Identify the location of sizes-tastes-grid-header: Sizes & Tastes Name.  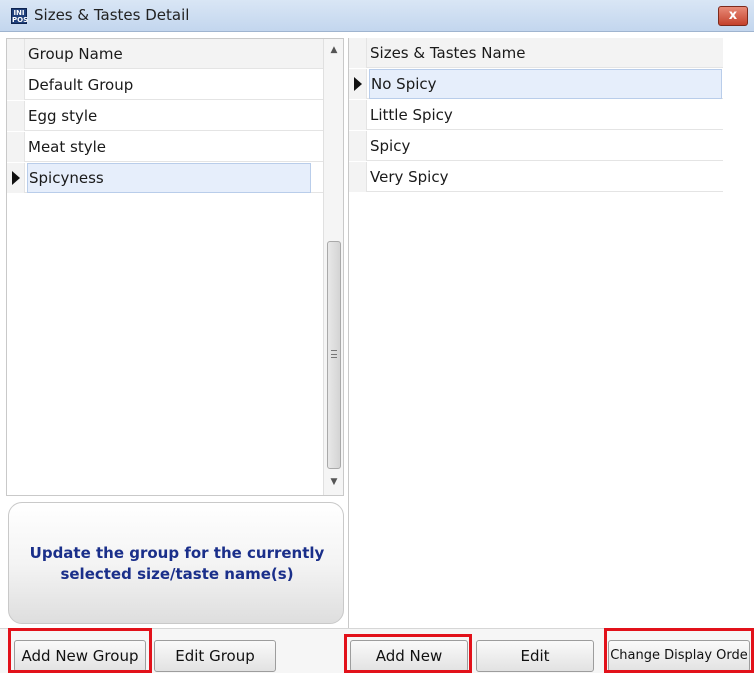
(536, 53).